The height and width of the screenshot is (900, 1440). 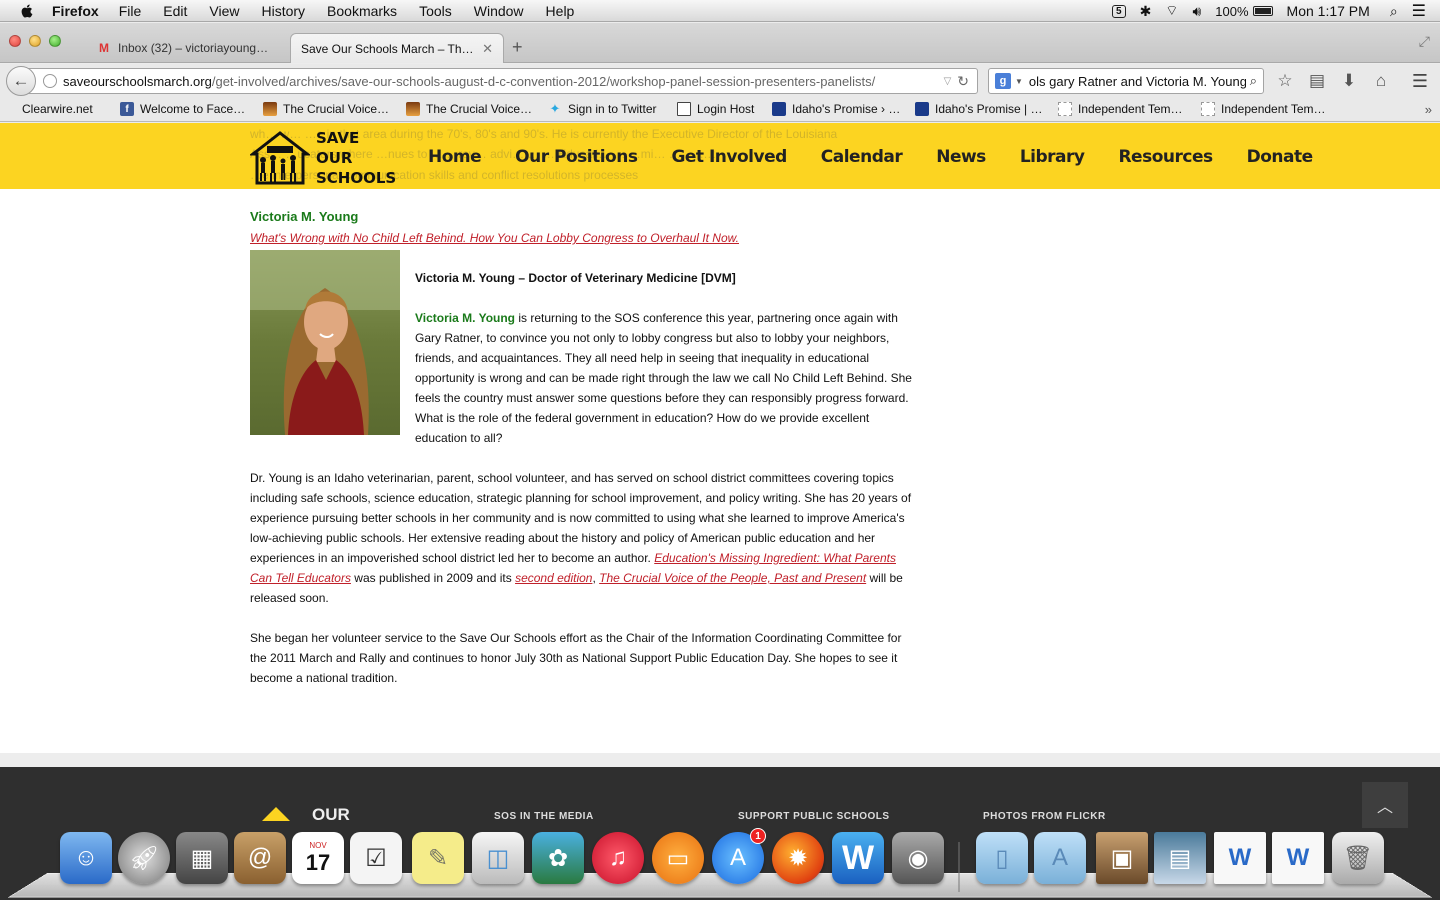 I want to click on menu-tools: Tools, so click(x=435, y=11).